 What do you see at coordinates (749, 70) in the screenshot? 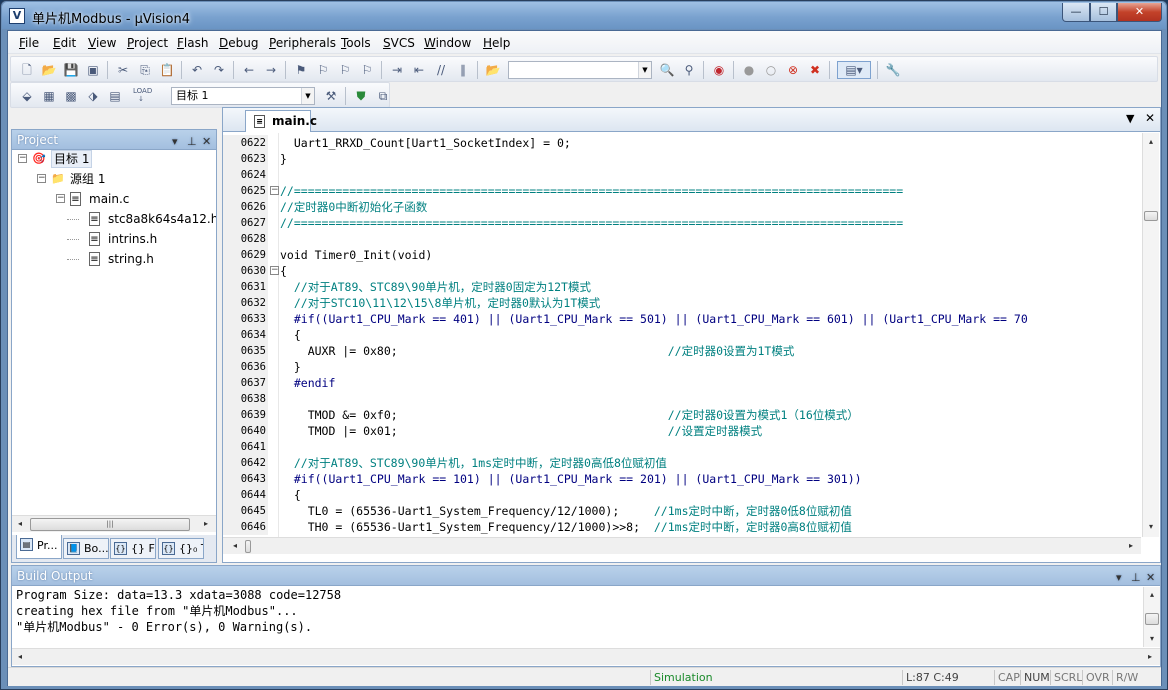
I see `breakpoint-icon: ●` at bounding box center [749, 70].